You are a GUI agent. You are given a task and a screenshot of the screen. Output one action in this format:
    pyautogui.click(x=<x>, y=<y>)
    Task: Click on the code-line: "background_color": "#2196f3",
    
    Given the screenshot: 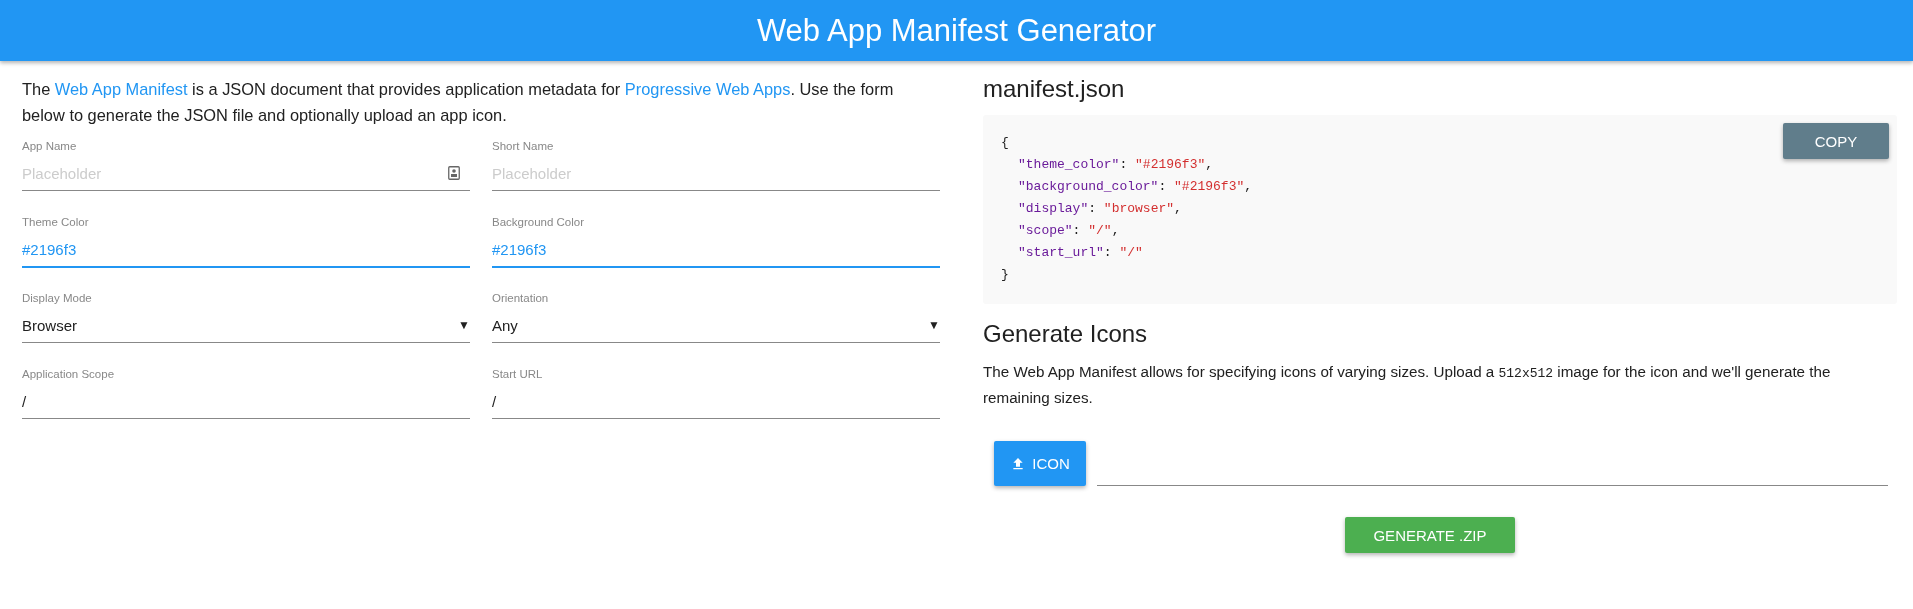 What is the action you would take?
    pyautogui.click(x=1135, y=187)
    